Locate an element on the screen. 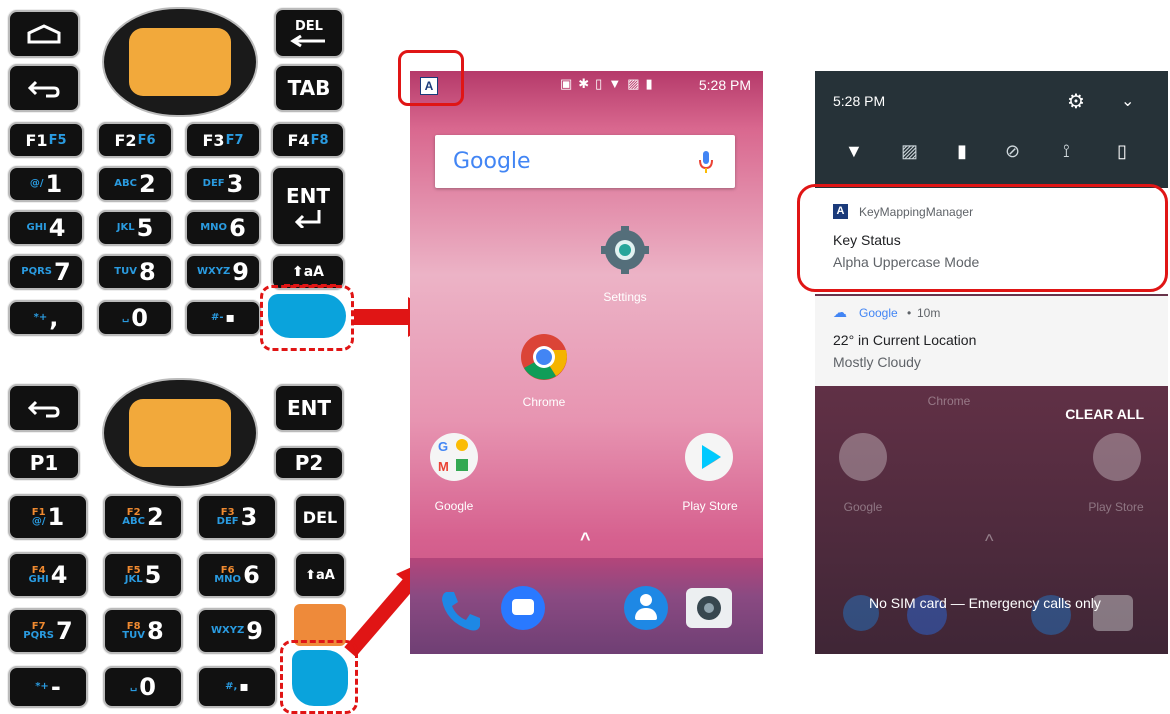  key-b8: F8 TUV 8 is located at coordinates (143, 631).